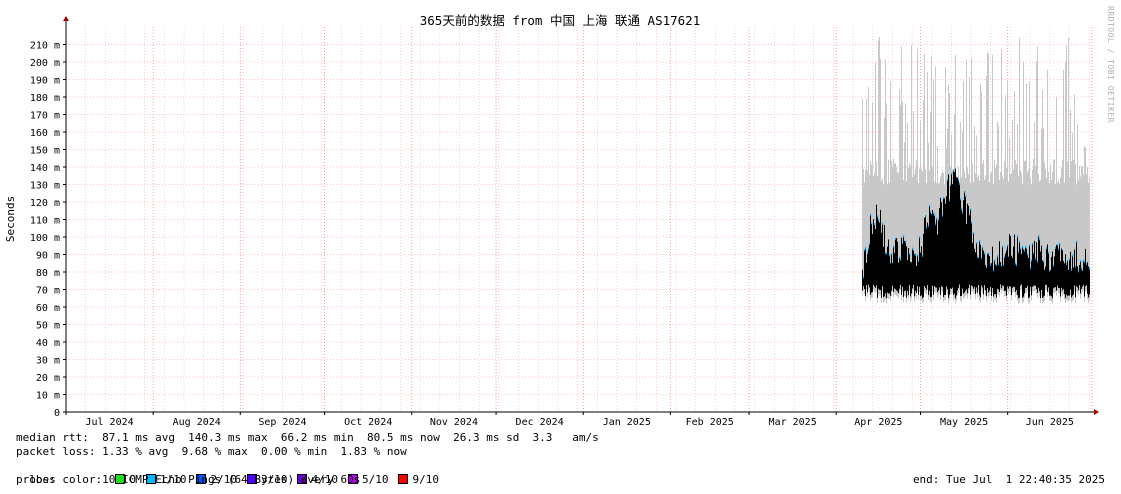 The width and height of the screenshot is (1121, 494). Describe the element at coordinates (109, 422) in the screenshot. I see `x-tick-label: Jul 2024` at that location.